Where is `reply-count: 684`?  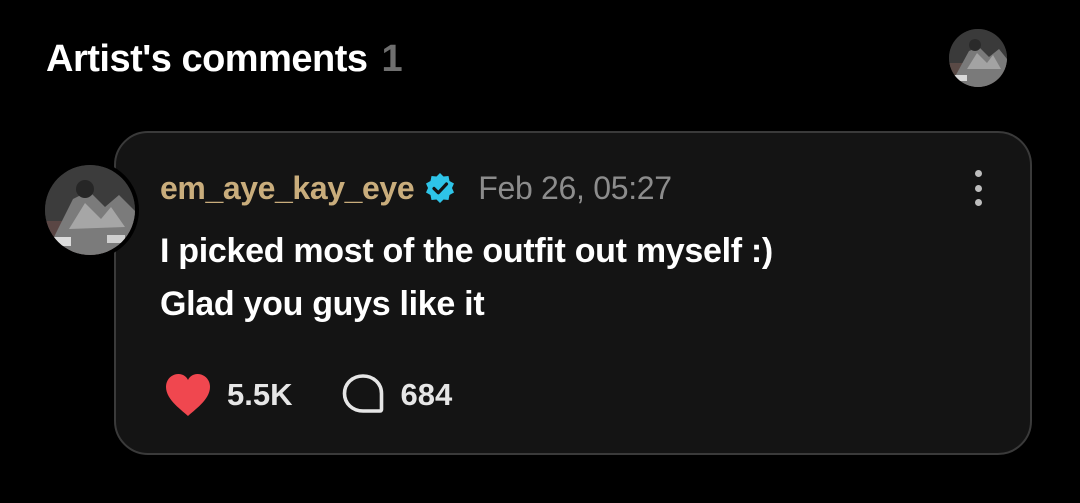 reply-count: 684 is located at coordinates (426, 394).